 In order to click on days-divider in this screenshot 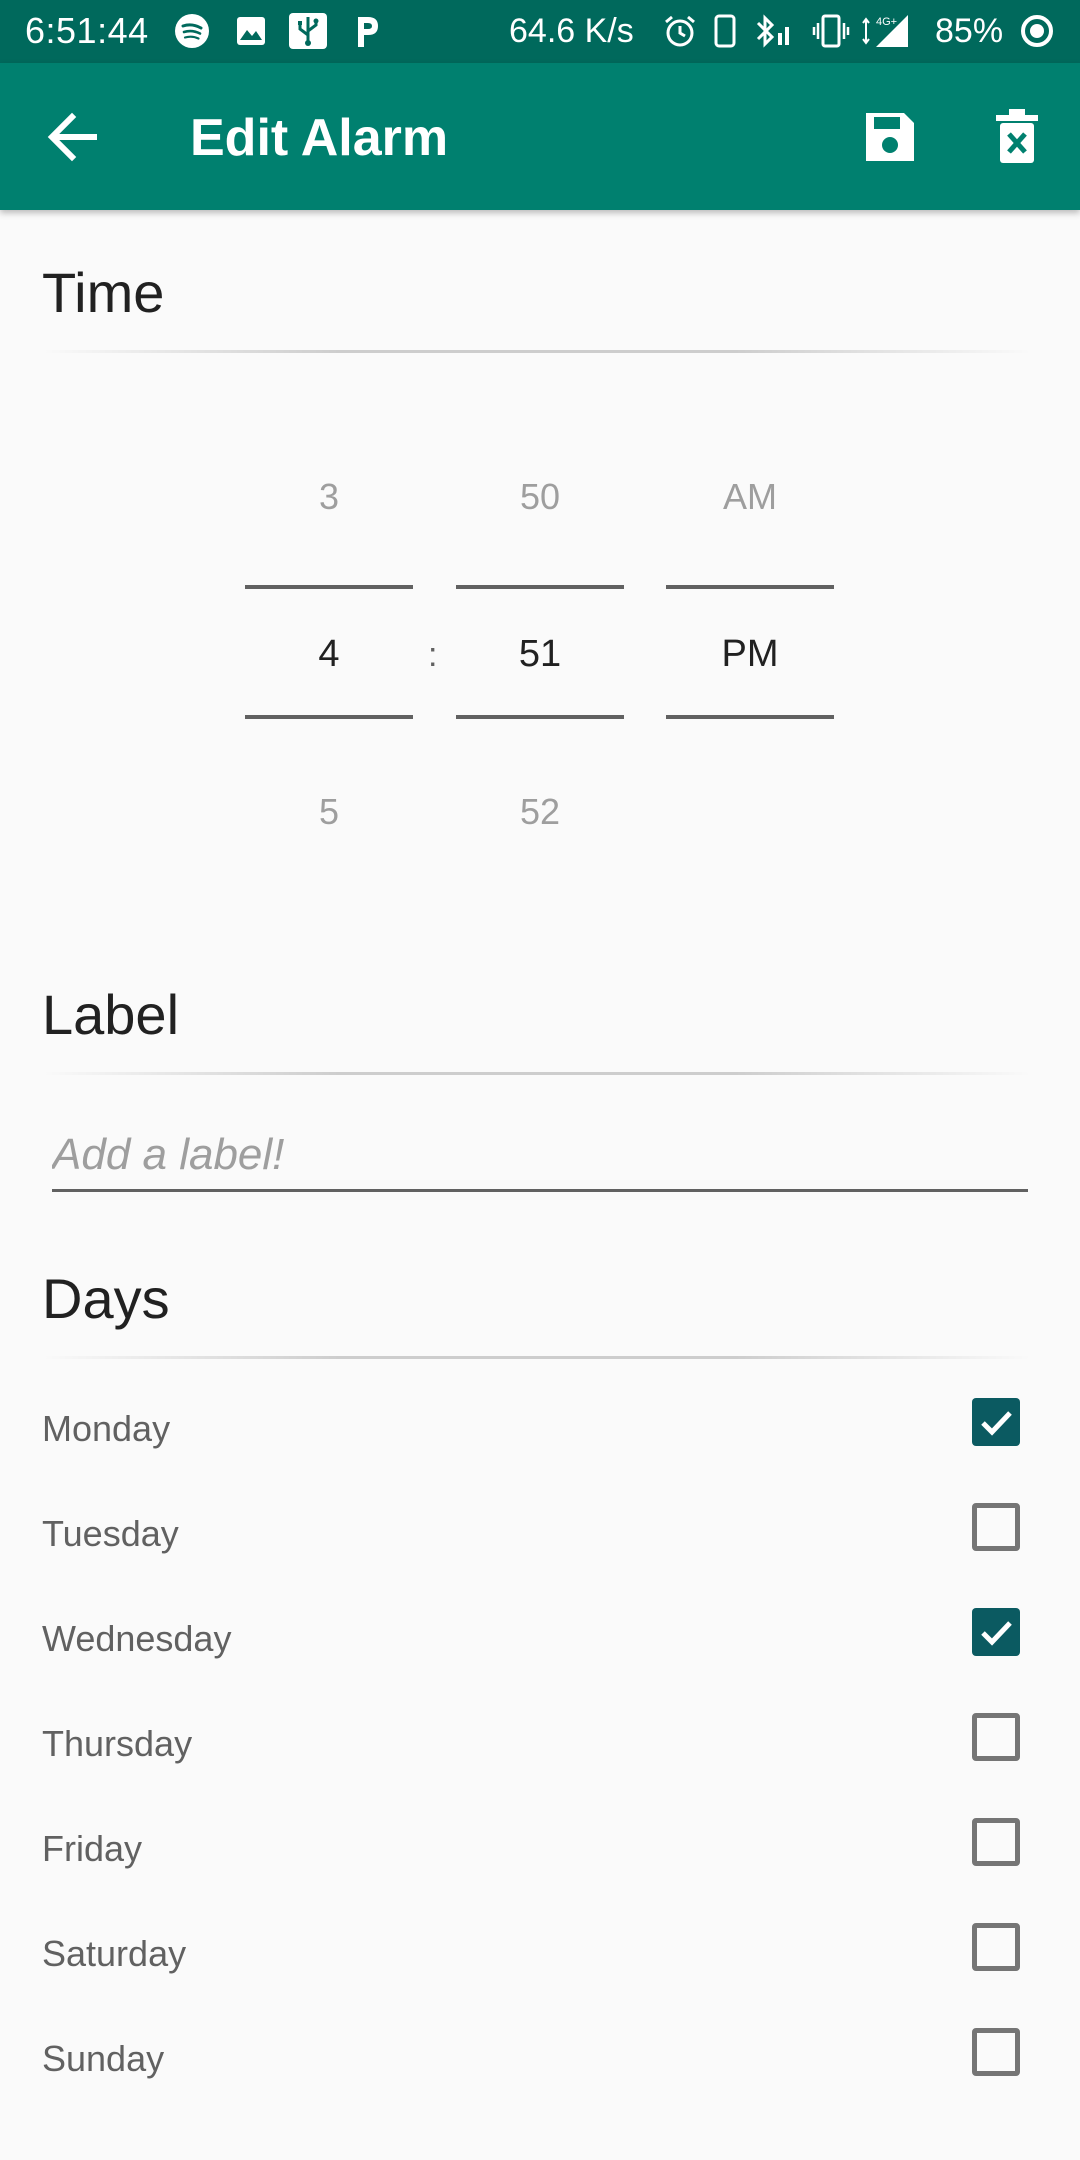, I will do `click(537, 1357)`.